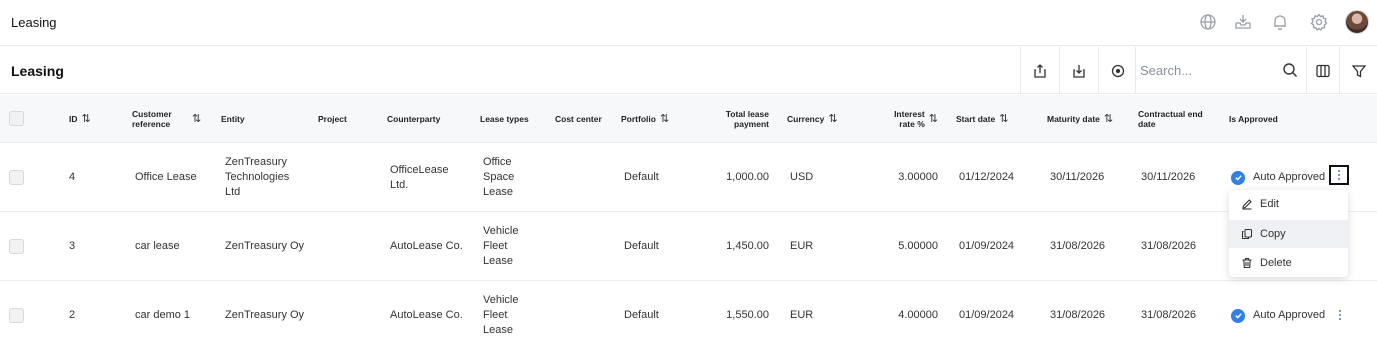 This screenshot has height=348, width=1377. I want to click on cell-is-approved: Auto Approved, so click(1278, 314).